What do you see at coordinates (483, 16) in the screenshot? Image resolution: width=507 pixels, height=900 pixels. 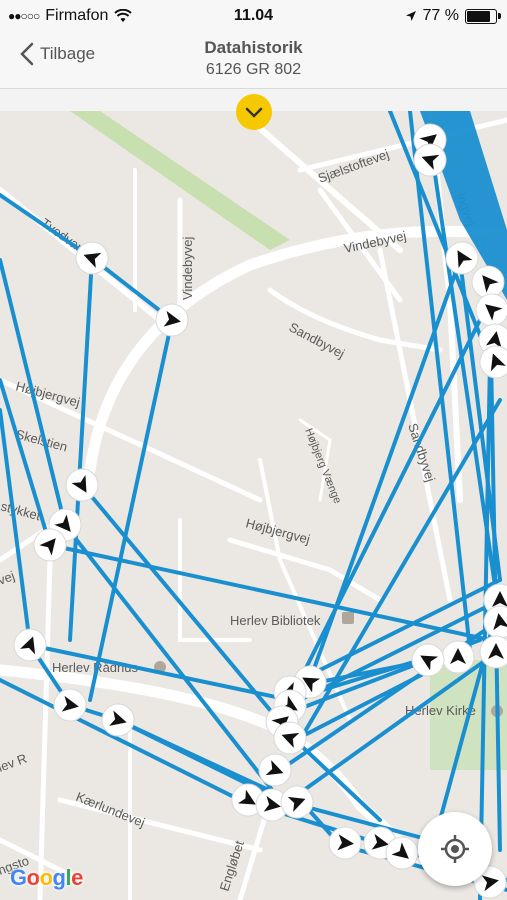 I see `battery-icon` at bounding box center [483, 16].